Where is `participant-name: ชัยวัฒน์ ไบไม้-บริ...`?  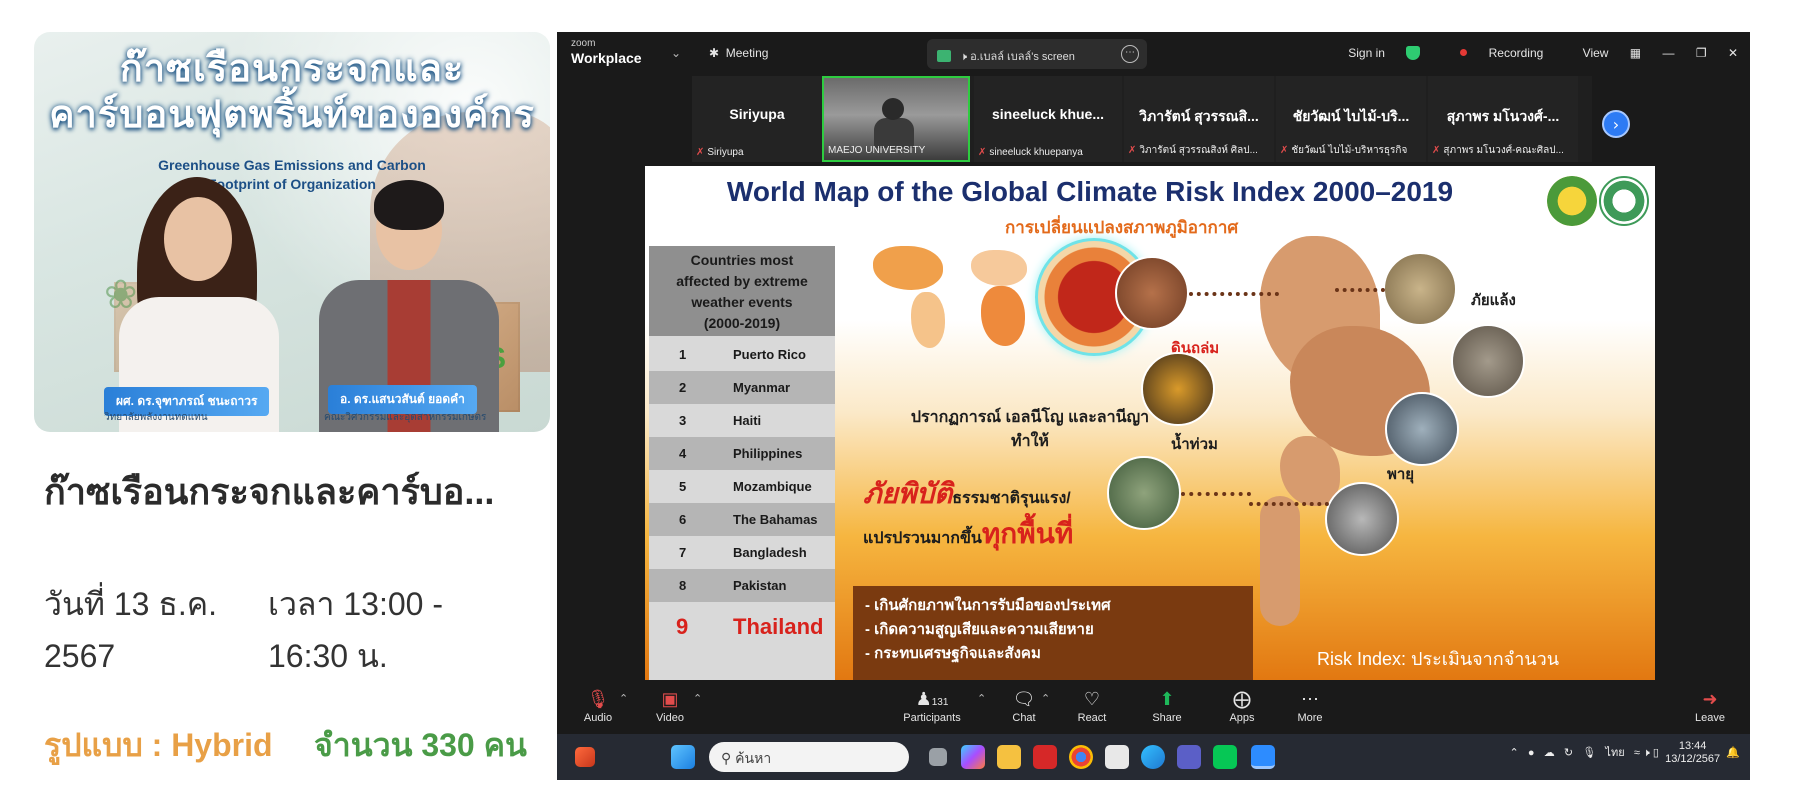
participant-name: ชัยวัฒน์ ไบไม้-บริ... is located at coordinates (1351, 116).